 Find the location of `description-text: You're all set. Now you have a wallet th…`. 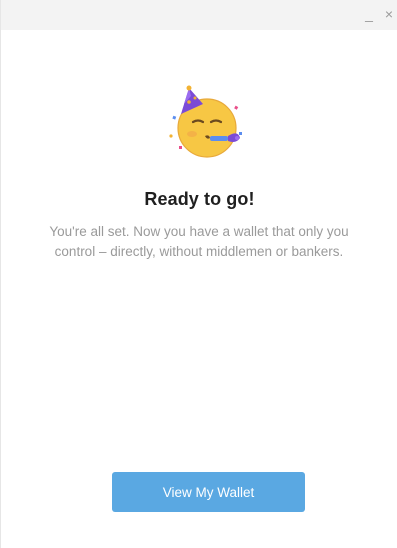

description-text: You're all set. Now you have a wallet th… is located at coordinates (199, 241).